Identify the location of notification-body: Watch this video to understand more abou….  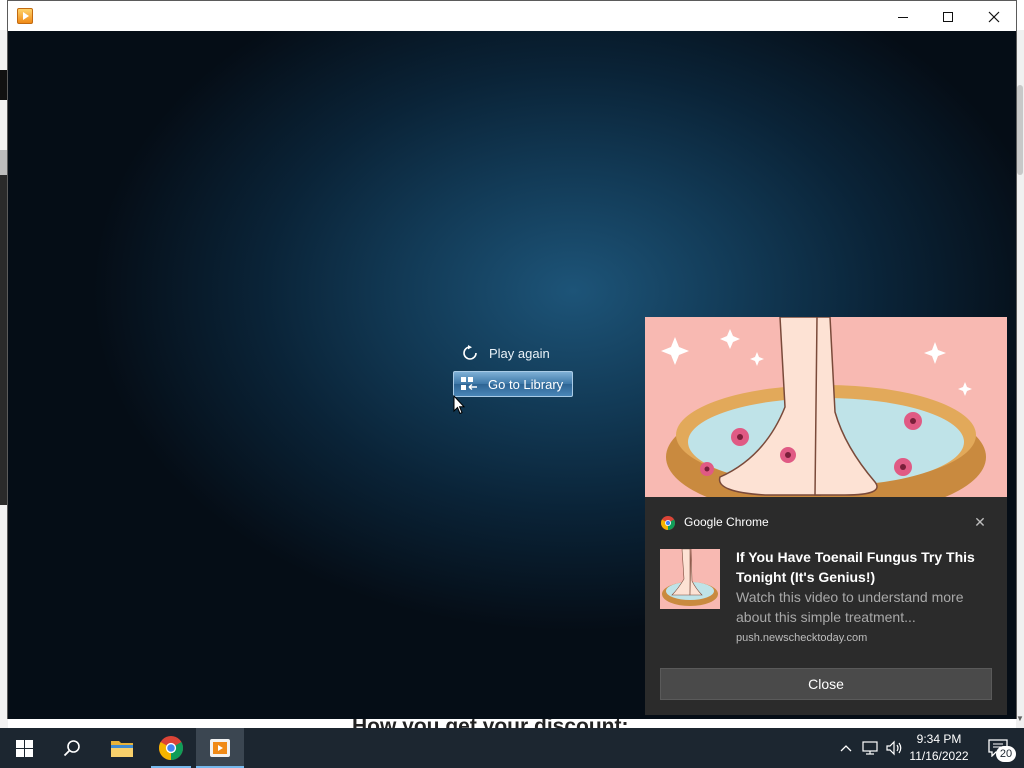
(850, 607).